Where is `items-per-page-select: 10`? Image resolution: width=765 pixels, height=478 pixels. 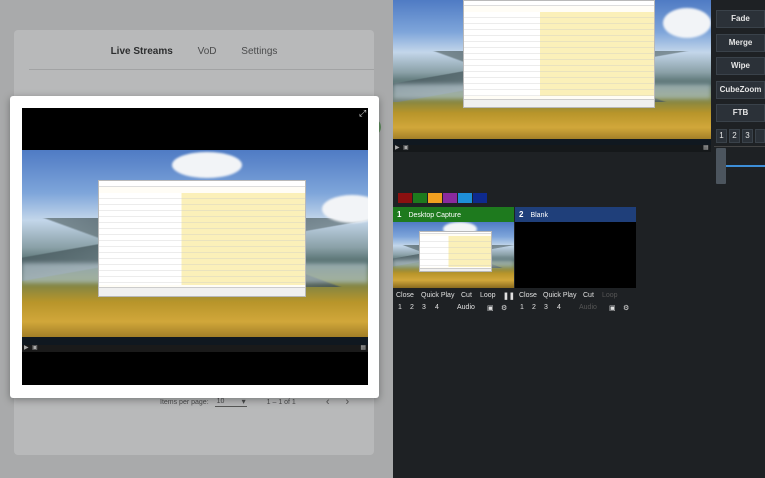 items-per-page-select: 10 is located at coordinates (230, 402).